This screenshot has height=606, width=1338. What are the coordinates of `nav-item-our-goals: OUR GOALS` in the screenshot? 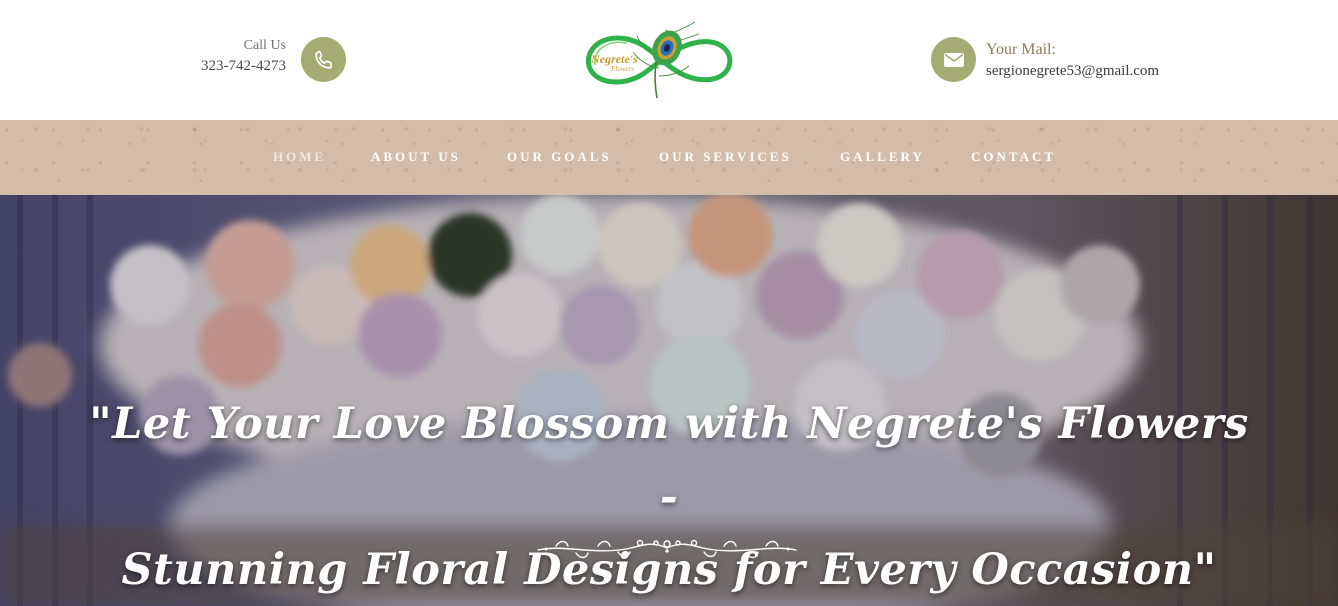 It's located at (559, 157).